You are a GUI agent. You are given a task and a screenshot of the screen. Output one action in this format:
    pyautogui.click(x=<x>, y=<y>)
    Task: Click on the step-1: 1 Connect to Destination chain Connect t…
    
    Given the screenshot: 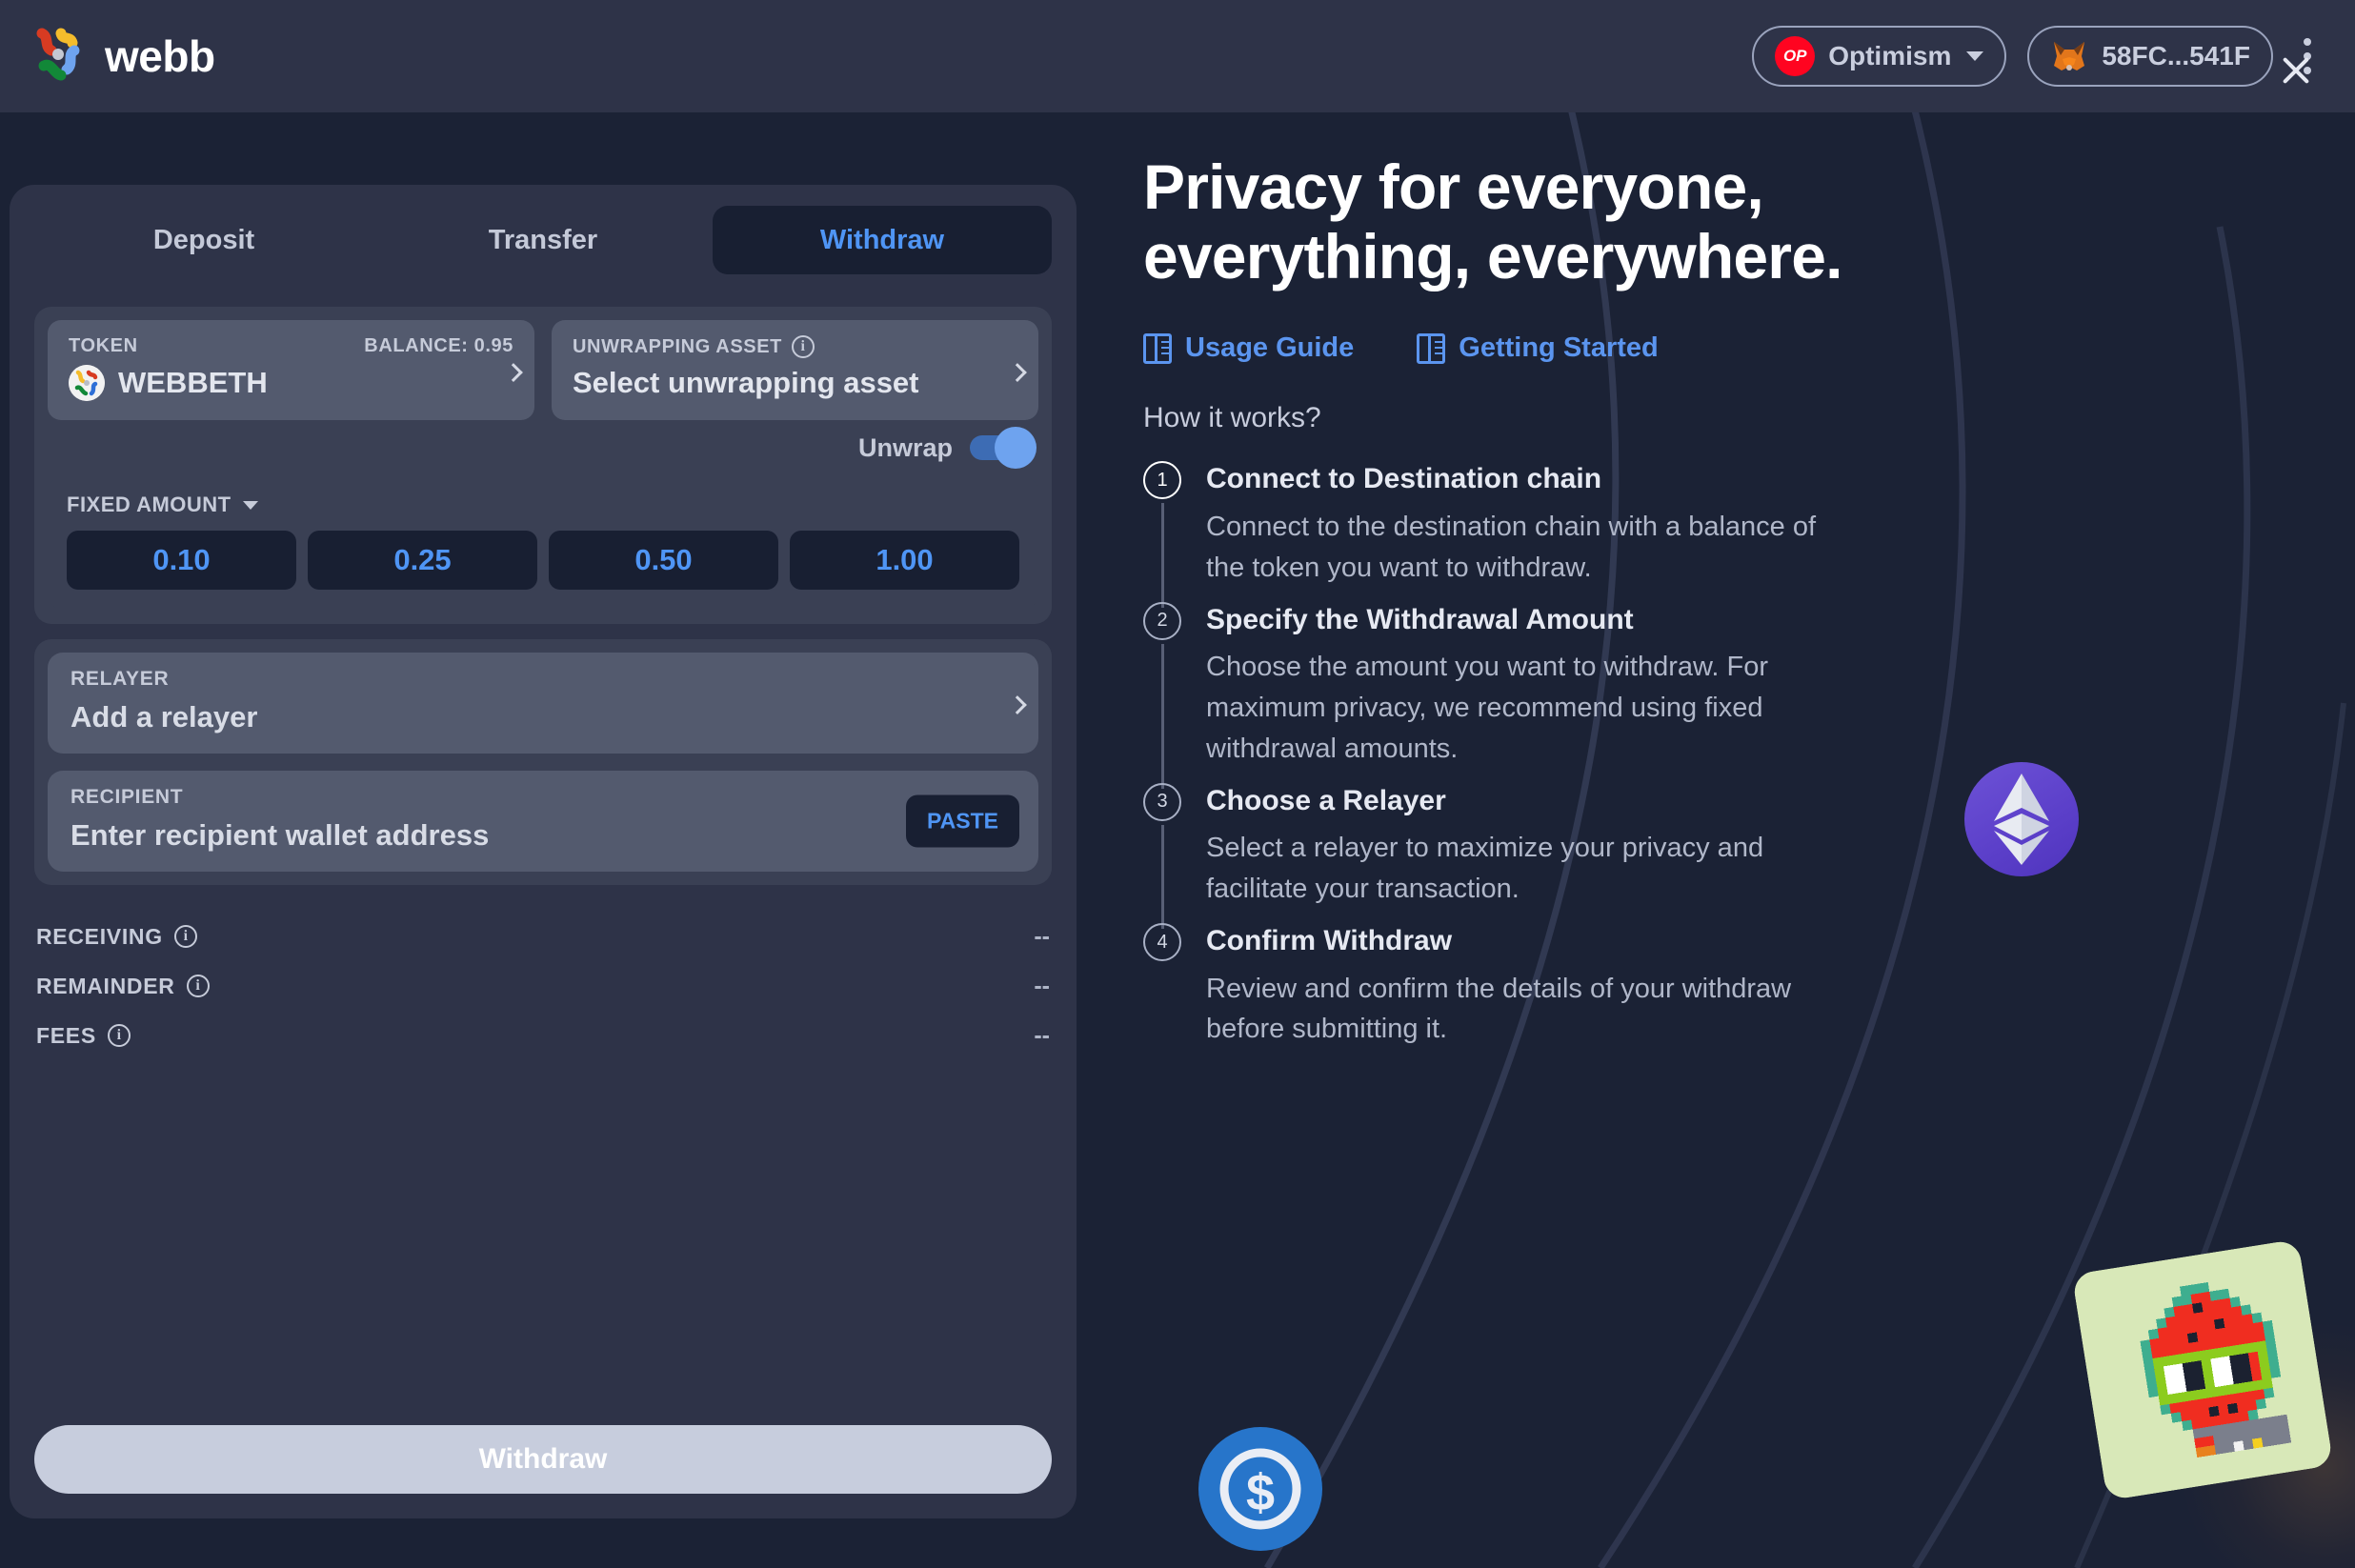 What is the action you would take?
    pyautogui.click(x=1743, y=535)
    